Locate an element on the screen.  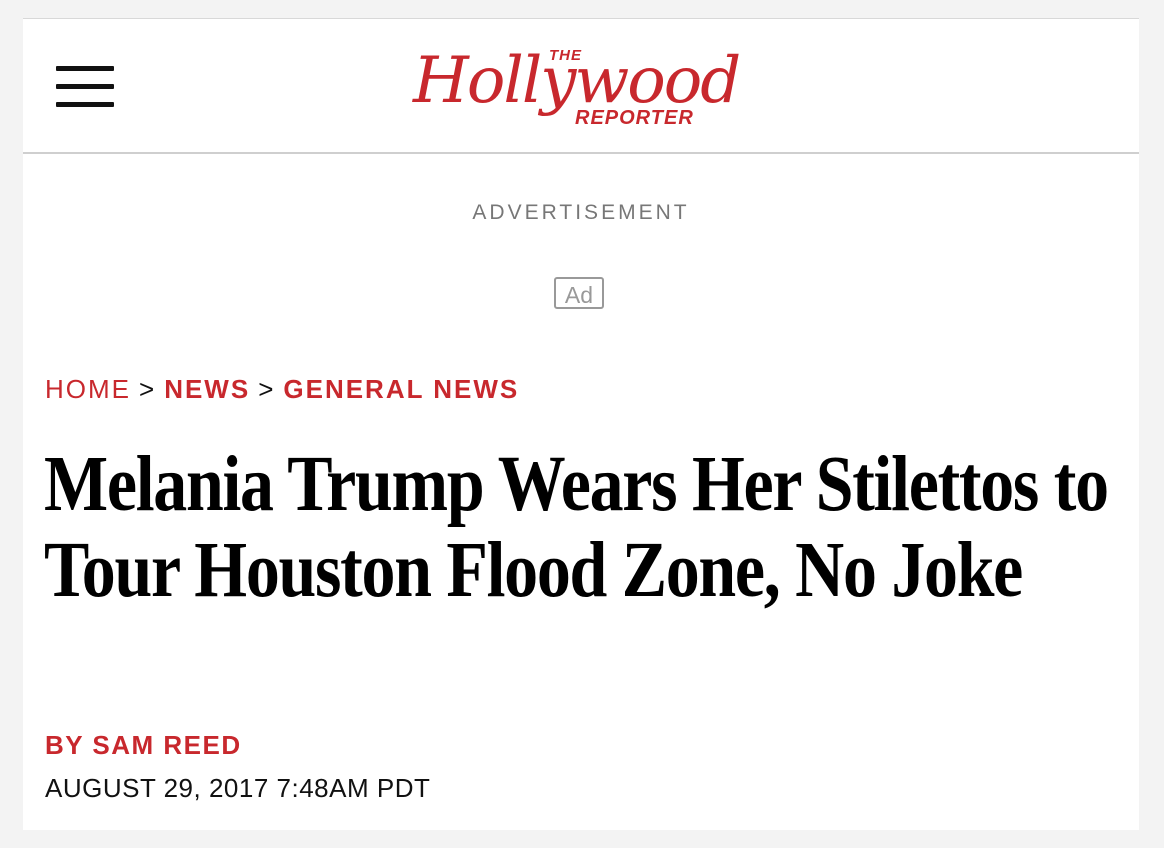
site-logo: Hollywood THE REPORTER is located at coordinates (583, 88).